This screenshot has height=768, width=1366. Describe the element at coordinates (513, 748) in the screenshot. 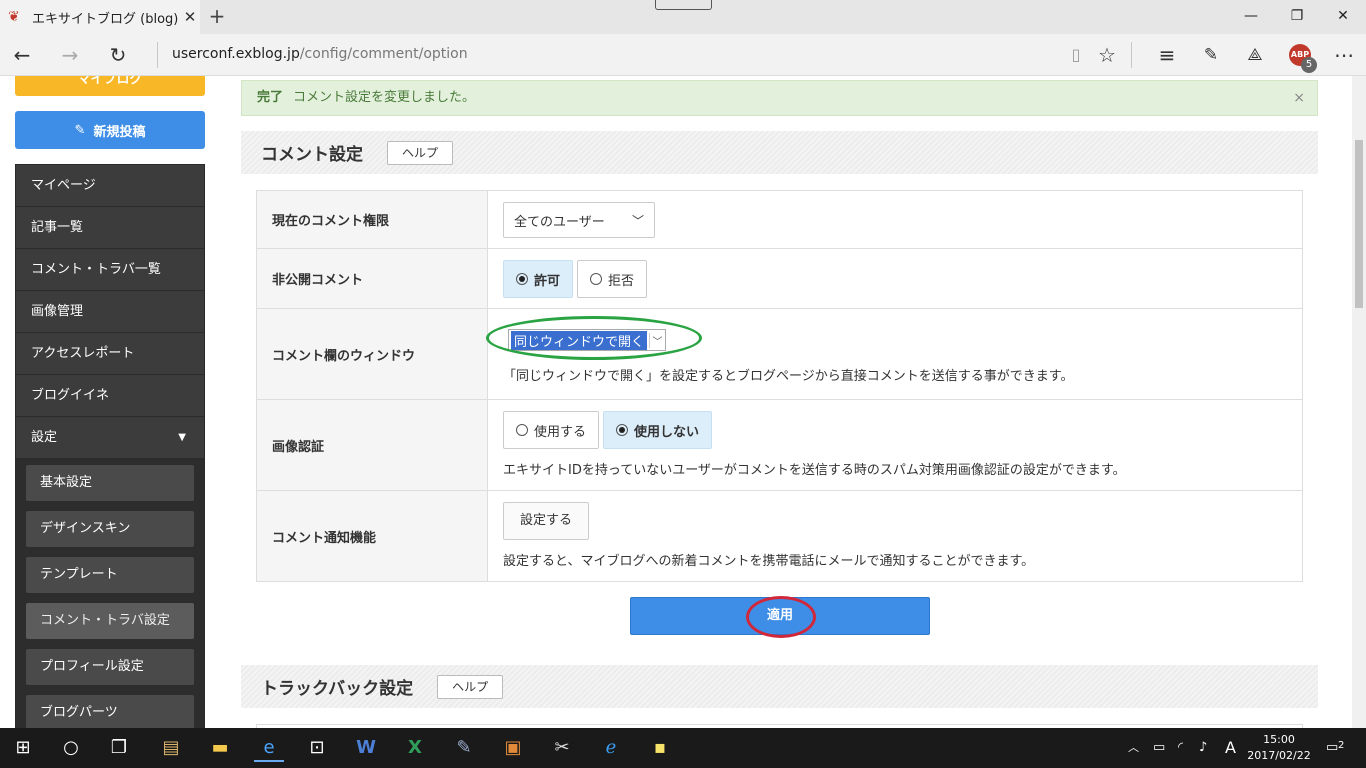

I see `toolbox-icon: ▣` at that location.